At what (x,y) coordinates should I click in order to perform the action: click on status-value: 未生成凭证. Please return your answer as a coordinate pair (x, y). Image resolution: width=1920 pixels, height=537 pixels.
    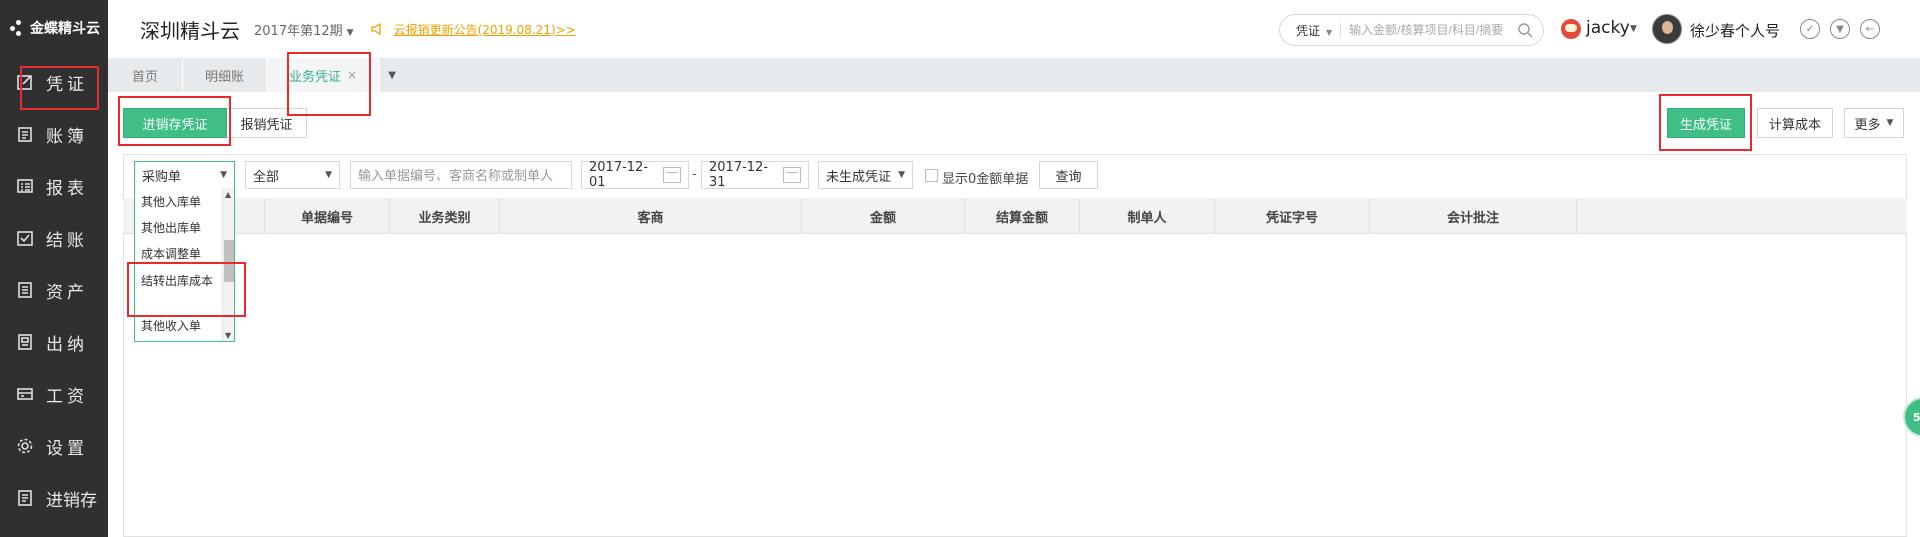
    Looking at the image, I should click on (859, 177).